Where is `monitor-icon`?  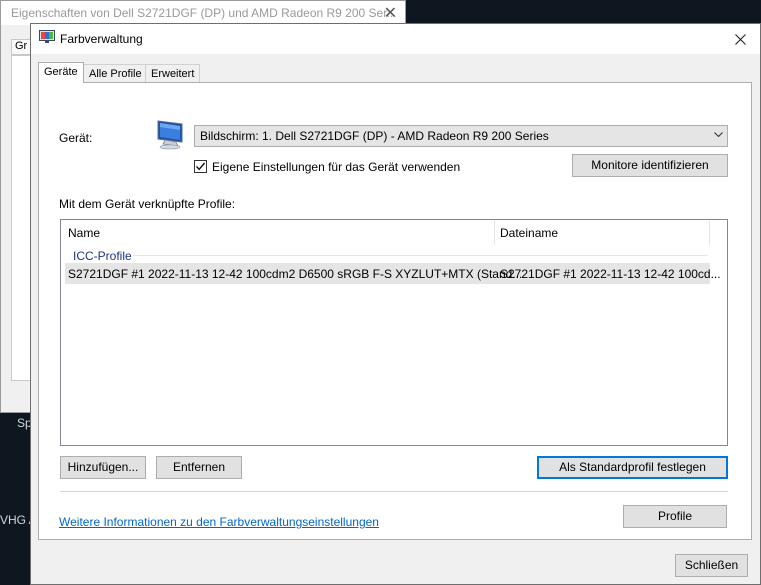 monitor-icon is located at coordinates (170, 135).